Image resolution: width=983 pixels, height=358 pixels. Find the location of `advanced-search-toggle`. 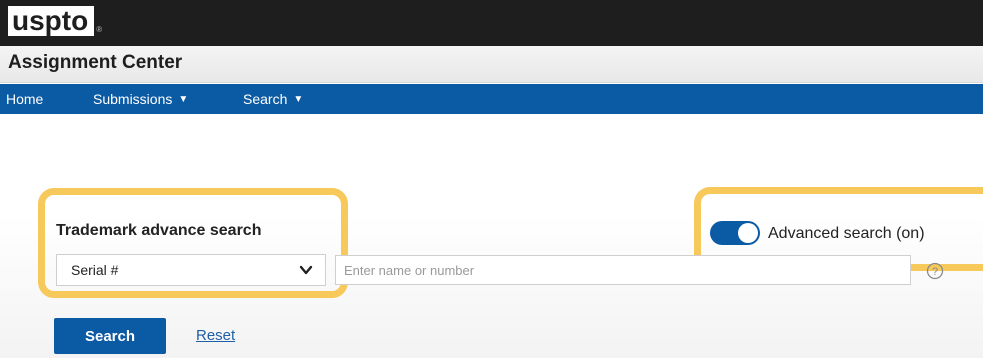

advanced-search-toggle is located at coordinates (735, 233).